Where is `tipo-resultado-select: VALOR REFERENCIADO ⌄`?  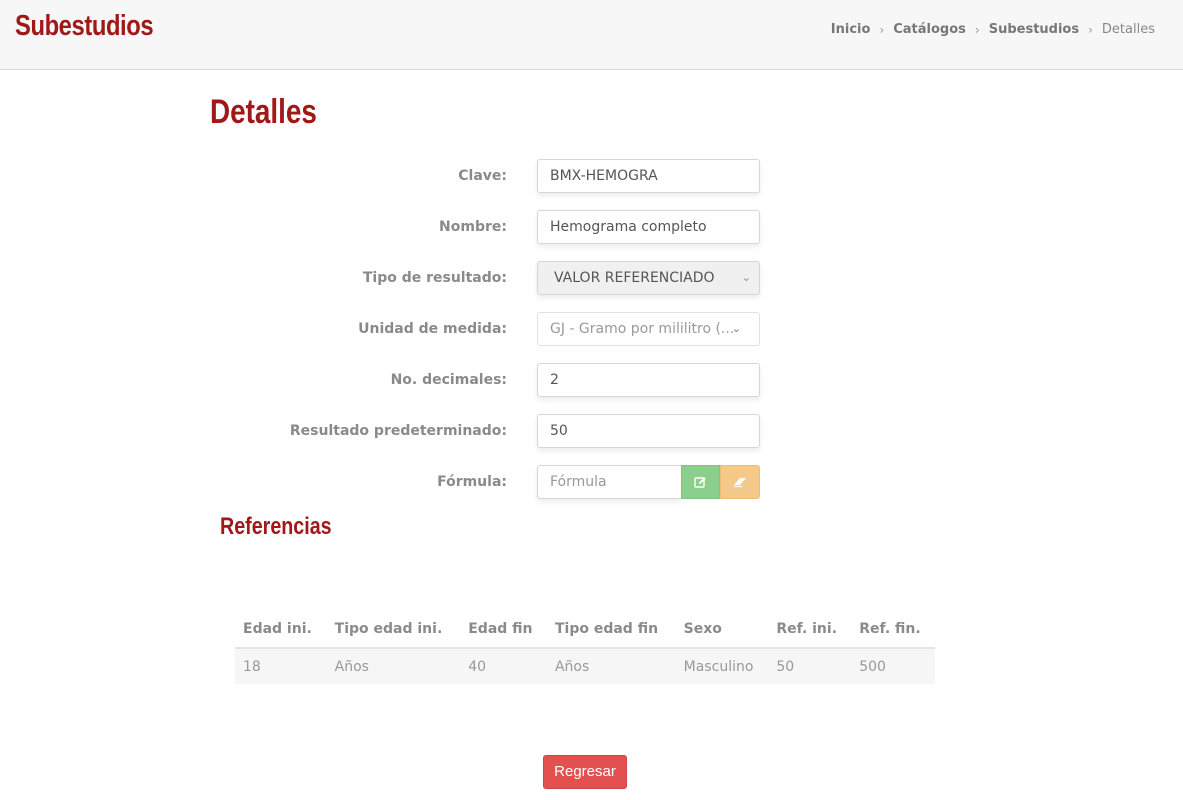 tipo-resultado-select: VALOR REFERENCIADO ⌄ is located at coordinates (648, 278).